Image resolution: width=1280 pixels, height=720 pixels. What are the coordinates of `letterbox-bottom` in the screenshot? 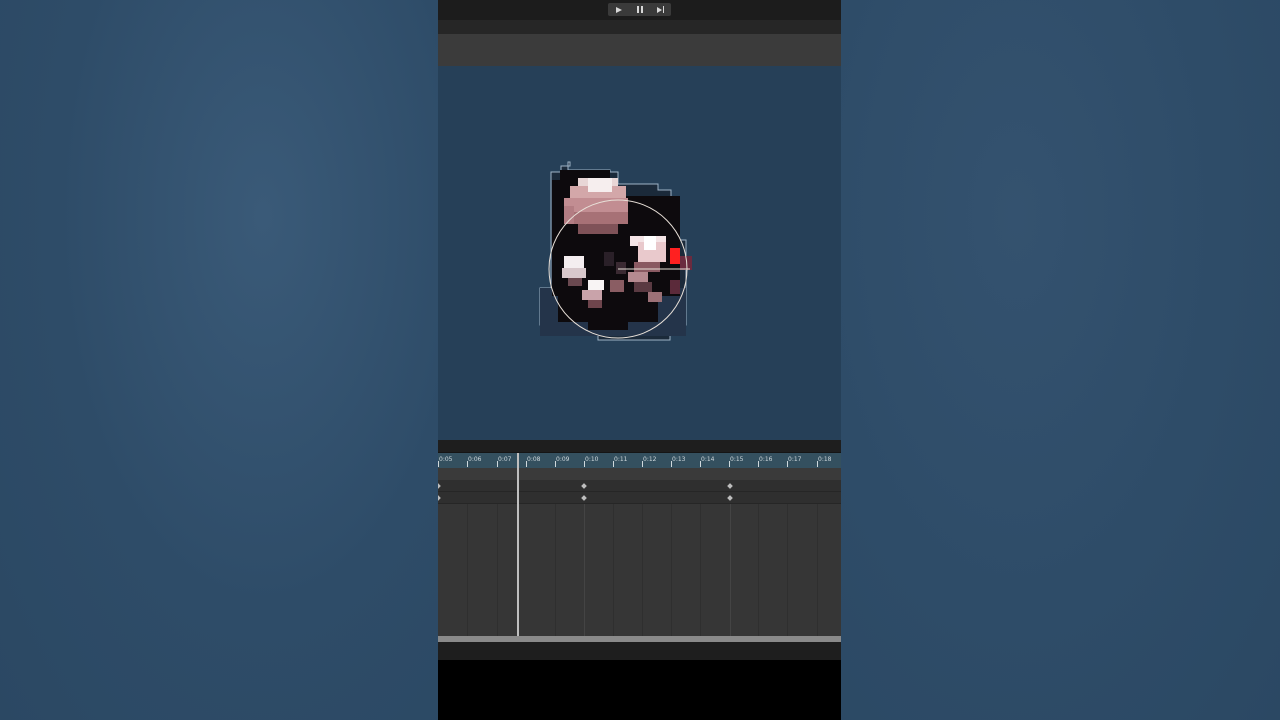 It's located at (639, 690).